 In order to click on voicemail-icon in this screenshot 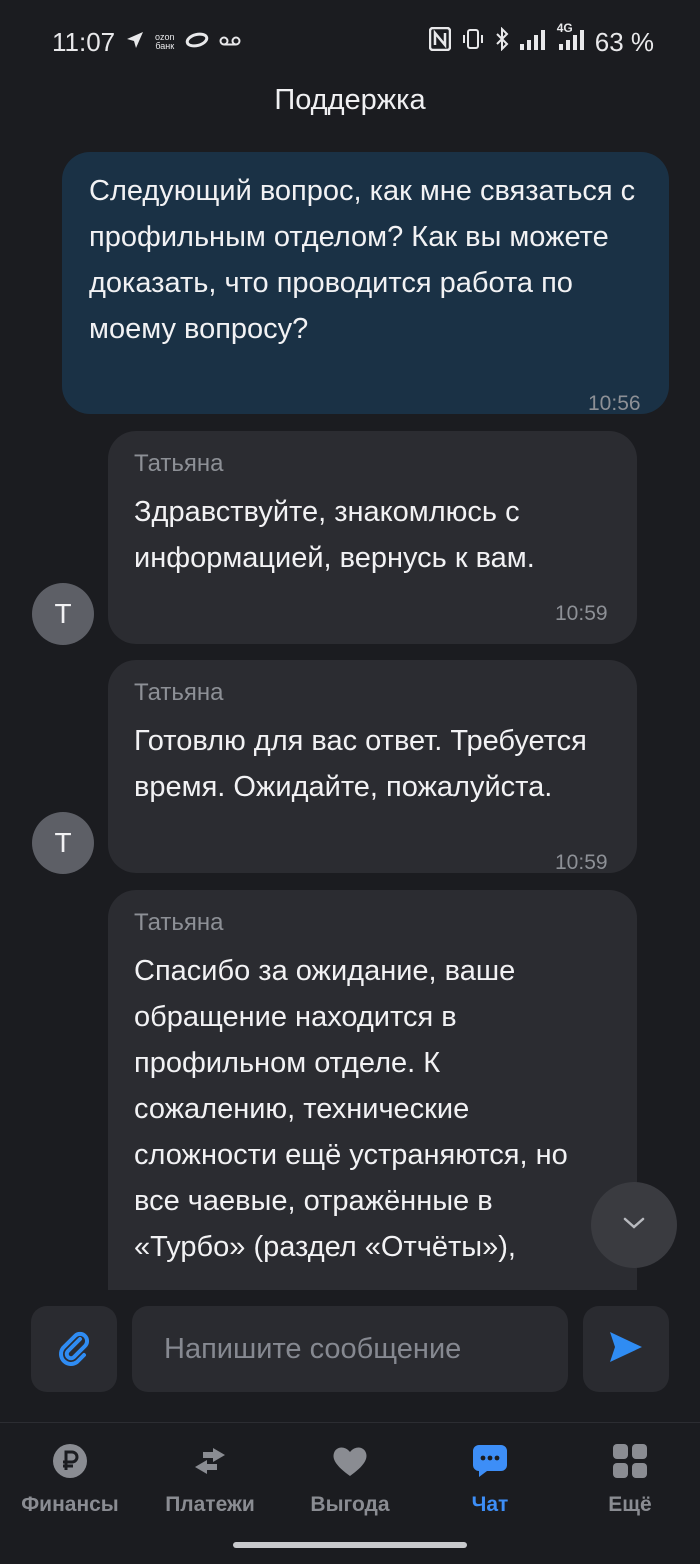, I will do `click(230, 42)`.